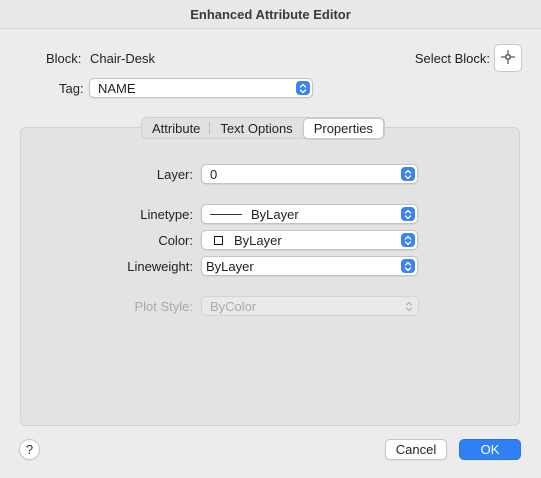 The width and height of the screenshot is (541, 478). I want to click on block-value: Chair-Desk, so click(123, 58).